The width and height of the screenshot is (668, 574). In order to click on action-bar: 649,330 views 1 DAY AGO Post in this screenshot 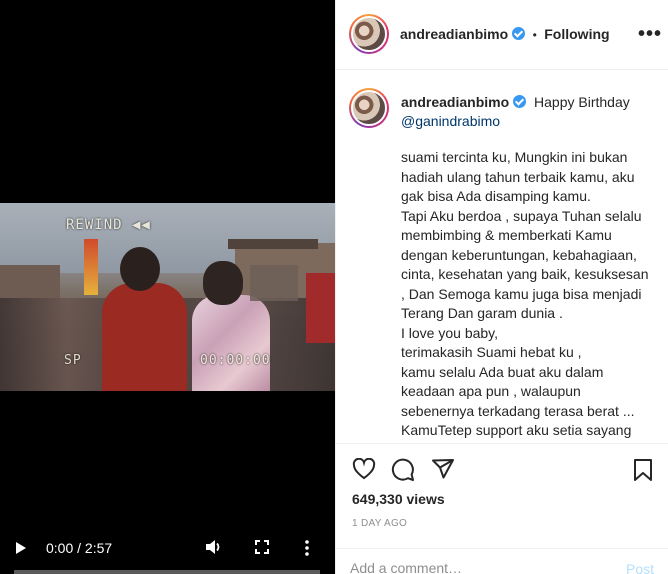, I will do `click(502, 508)`.